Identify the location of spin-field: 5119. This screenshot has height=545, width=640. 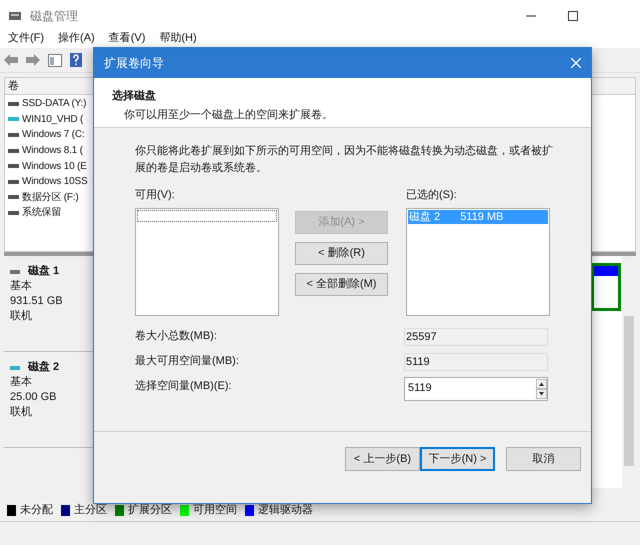
(476, 388).